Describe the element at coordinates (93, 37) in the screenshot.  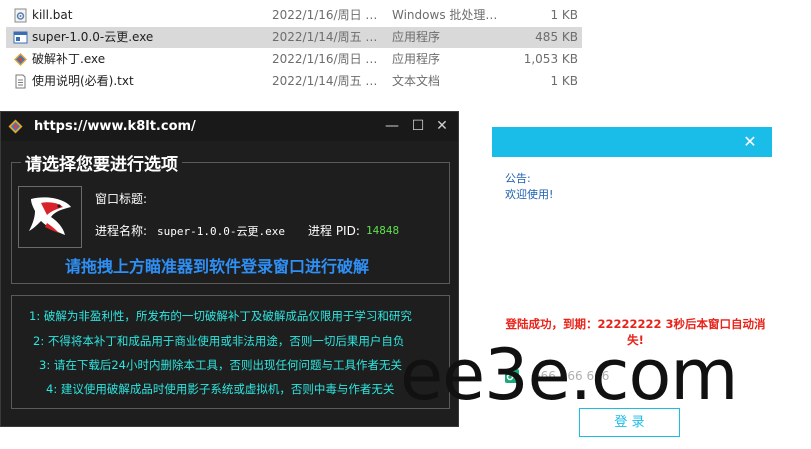
I see `file-name: super-1.0.0-云更.exe` at that location.